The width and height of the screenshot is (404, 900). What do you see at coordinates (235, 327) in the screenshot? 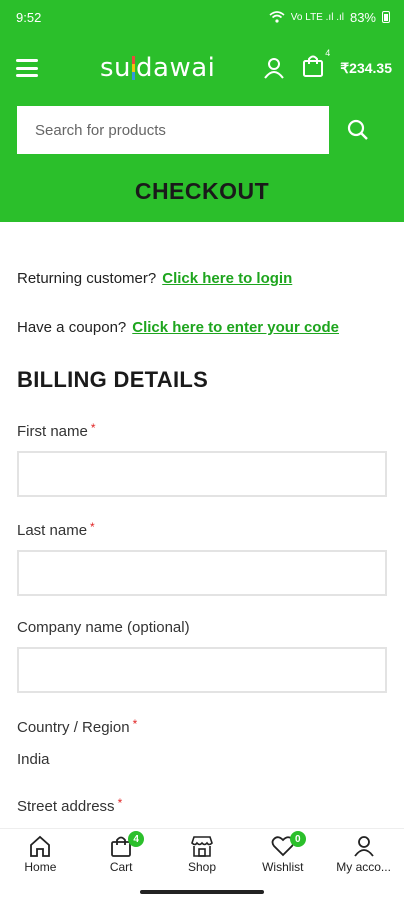
I see `coupon-link: Click here to enter your code` at bounding box center [235, 327].